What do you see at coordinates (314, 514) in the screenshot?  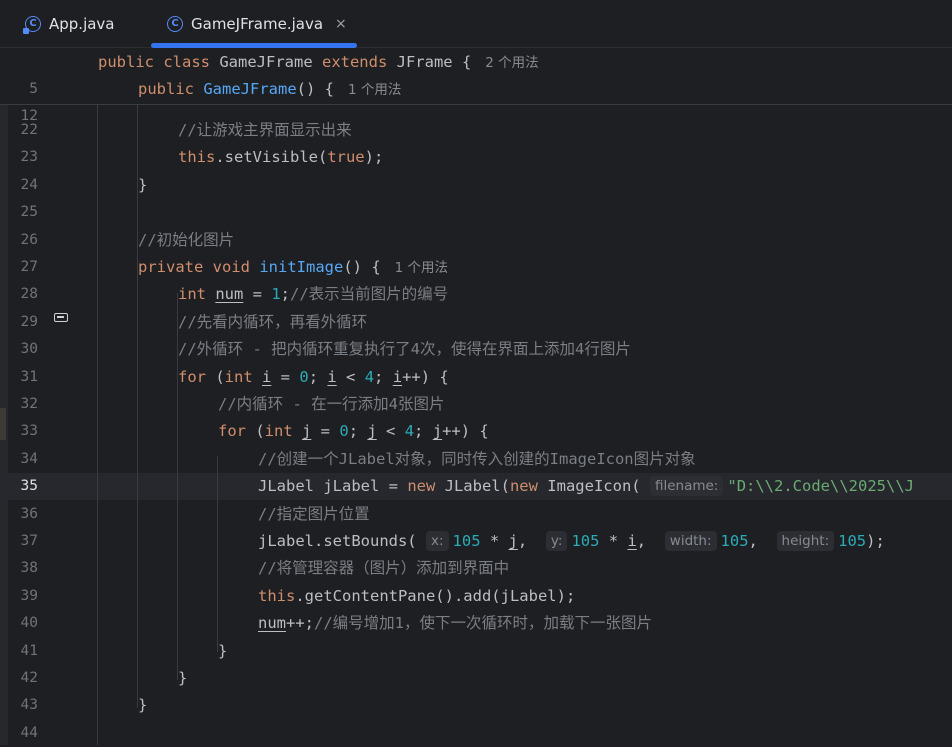 I see `line-code: //指定图片位置` at bounding box center [314, 514].